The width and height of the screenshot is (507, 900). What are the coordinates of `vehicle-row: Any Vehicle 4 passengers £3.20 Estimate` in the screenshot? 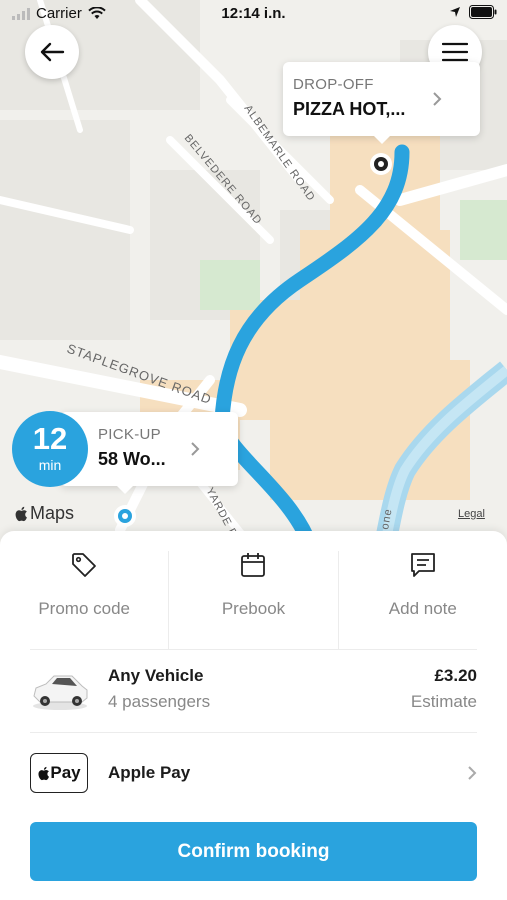 It's located at (253, 691).